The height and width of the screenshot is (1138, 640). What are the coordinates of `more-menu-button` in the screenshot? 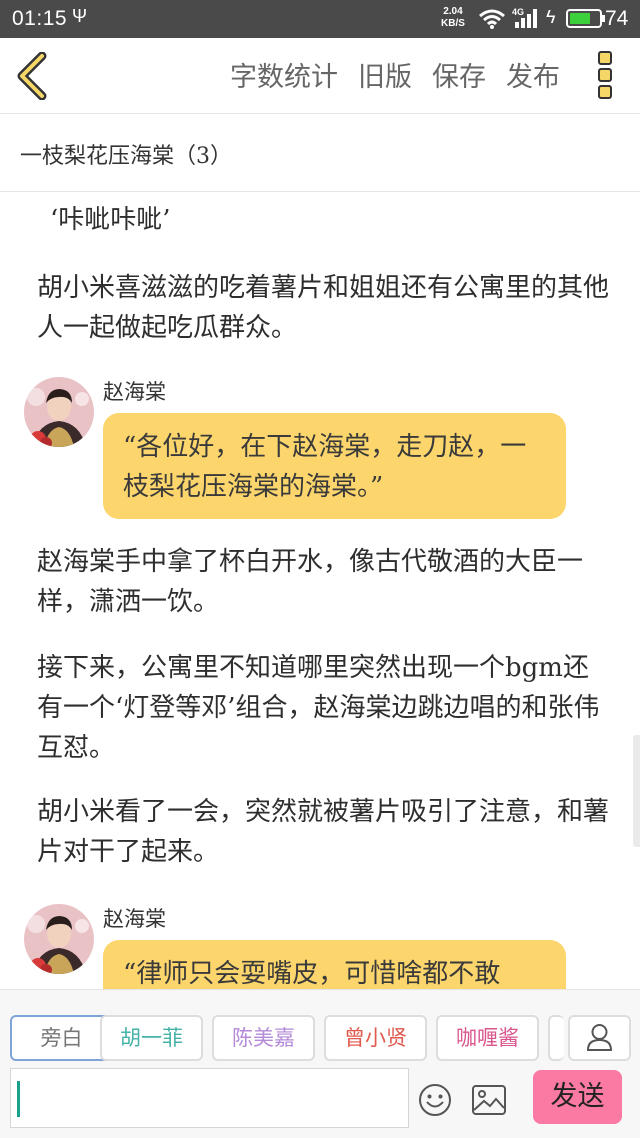 It's located at (605, 76).